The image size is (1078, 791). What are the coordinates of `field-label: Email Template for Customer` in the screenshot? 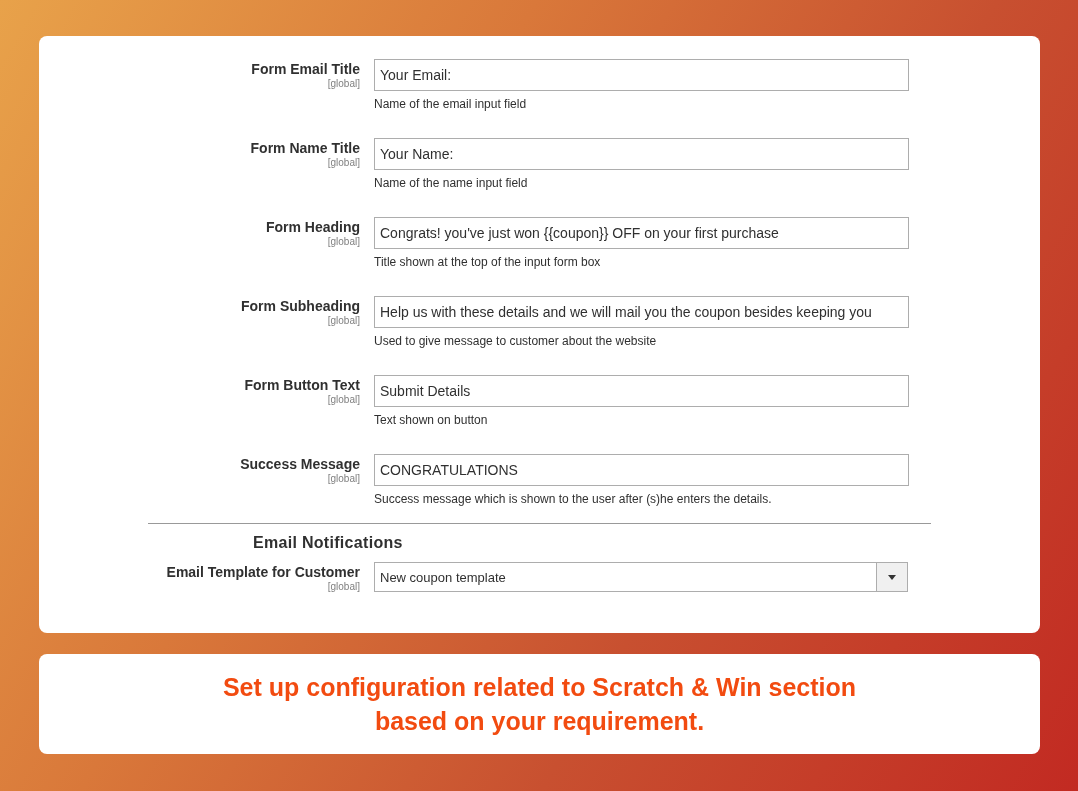 It's located at (263, 572).